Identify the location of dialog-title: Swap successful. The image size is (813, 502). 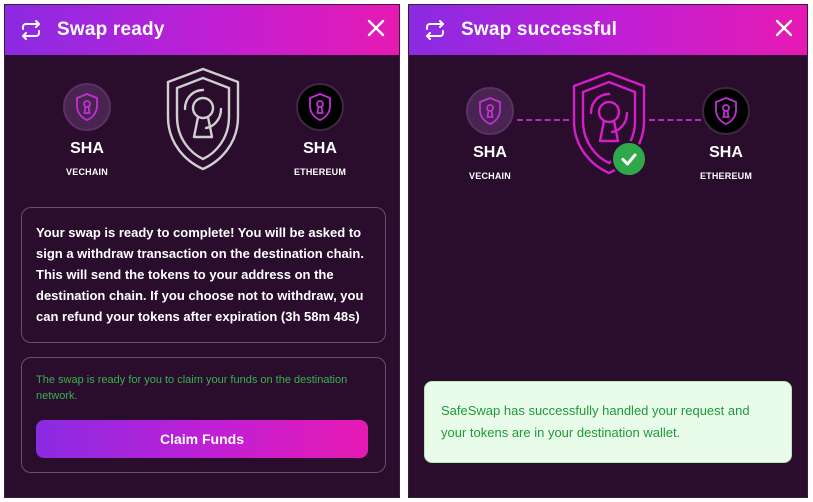
(539, 29).